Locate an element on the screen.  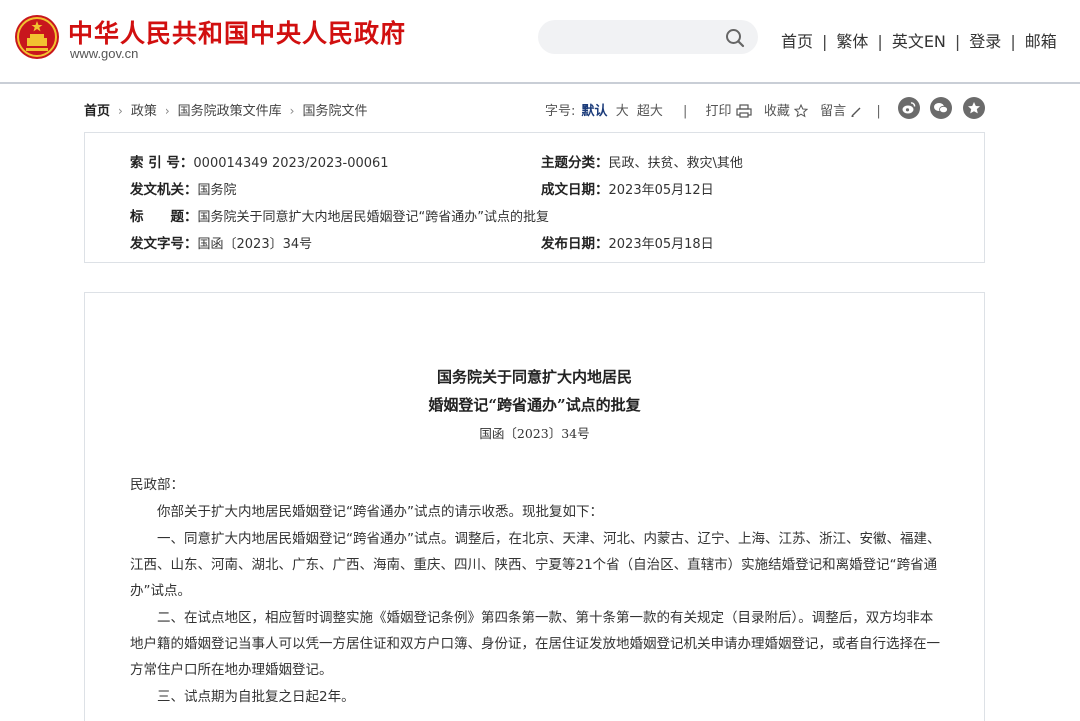
nav-home-link: 首页 is located at coordinates (797, 41).